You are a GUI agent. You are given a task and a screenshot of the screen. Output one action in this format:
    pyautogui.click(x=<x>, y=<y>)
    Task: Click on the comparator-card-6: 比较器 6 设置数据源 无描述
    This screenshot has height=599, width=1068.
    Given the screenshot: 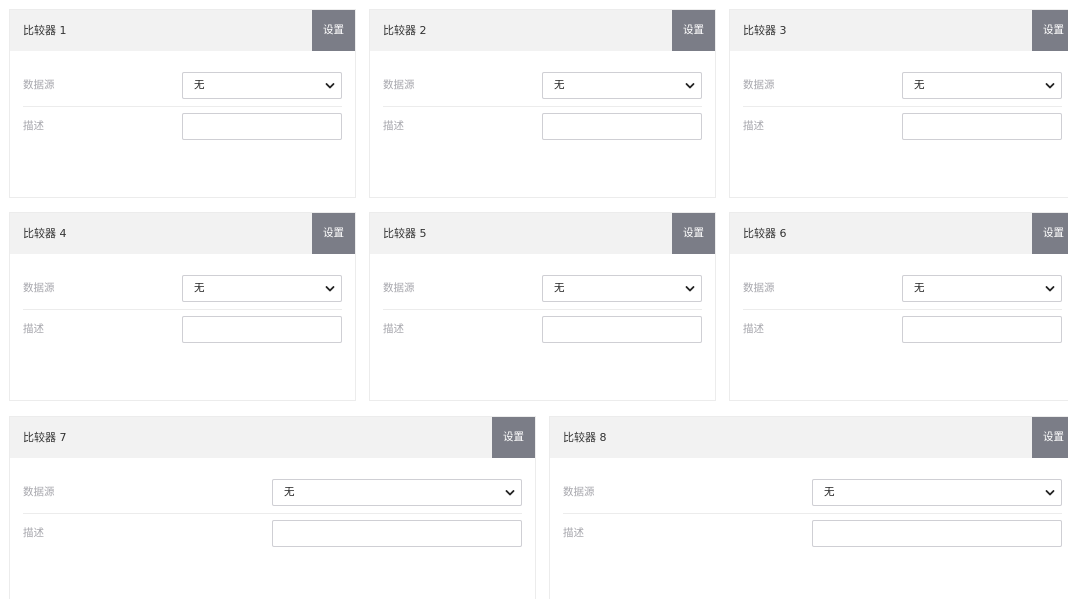 What is the action you would take?
    pyautogui.click(x=898, y=306)
    